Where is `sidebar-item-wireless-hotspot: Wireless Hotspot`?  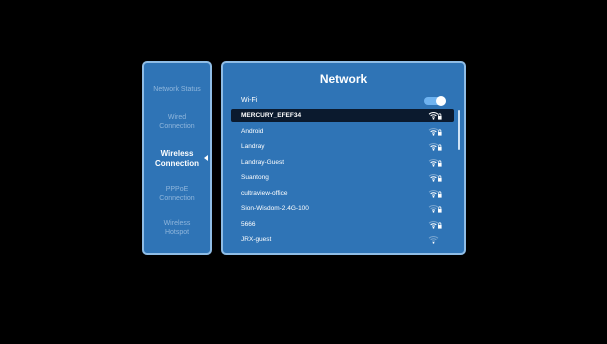
sidebar-item-wireless-hotspot: Wireless Hotspot is located at coordinates (177, 228).